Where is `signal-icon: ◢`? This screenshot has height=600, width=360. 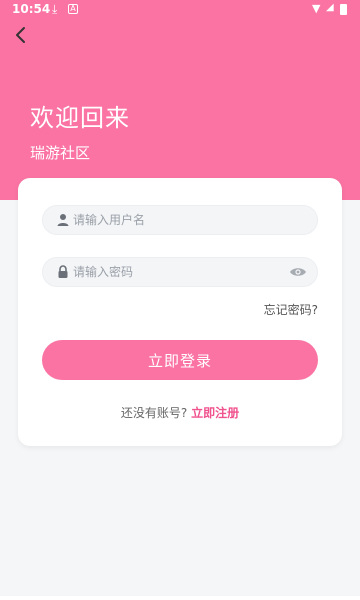
signal-icon: ◢ is located at coordinates (330, 7).